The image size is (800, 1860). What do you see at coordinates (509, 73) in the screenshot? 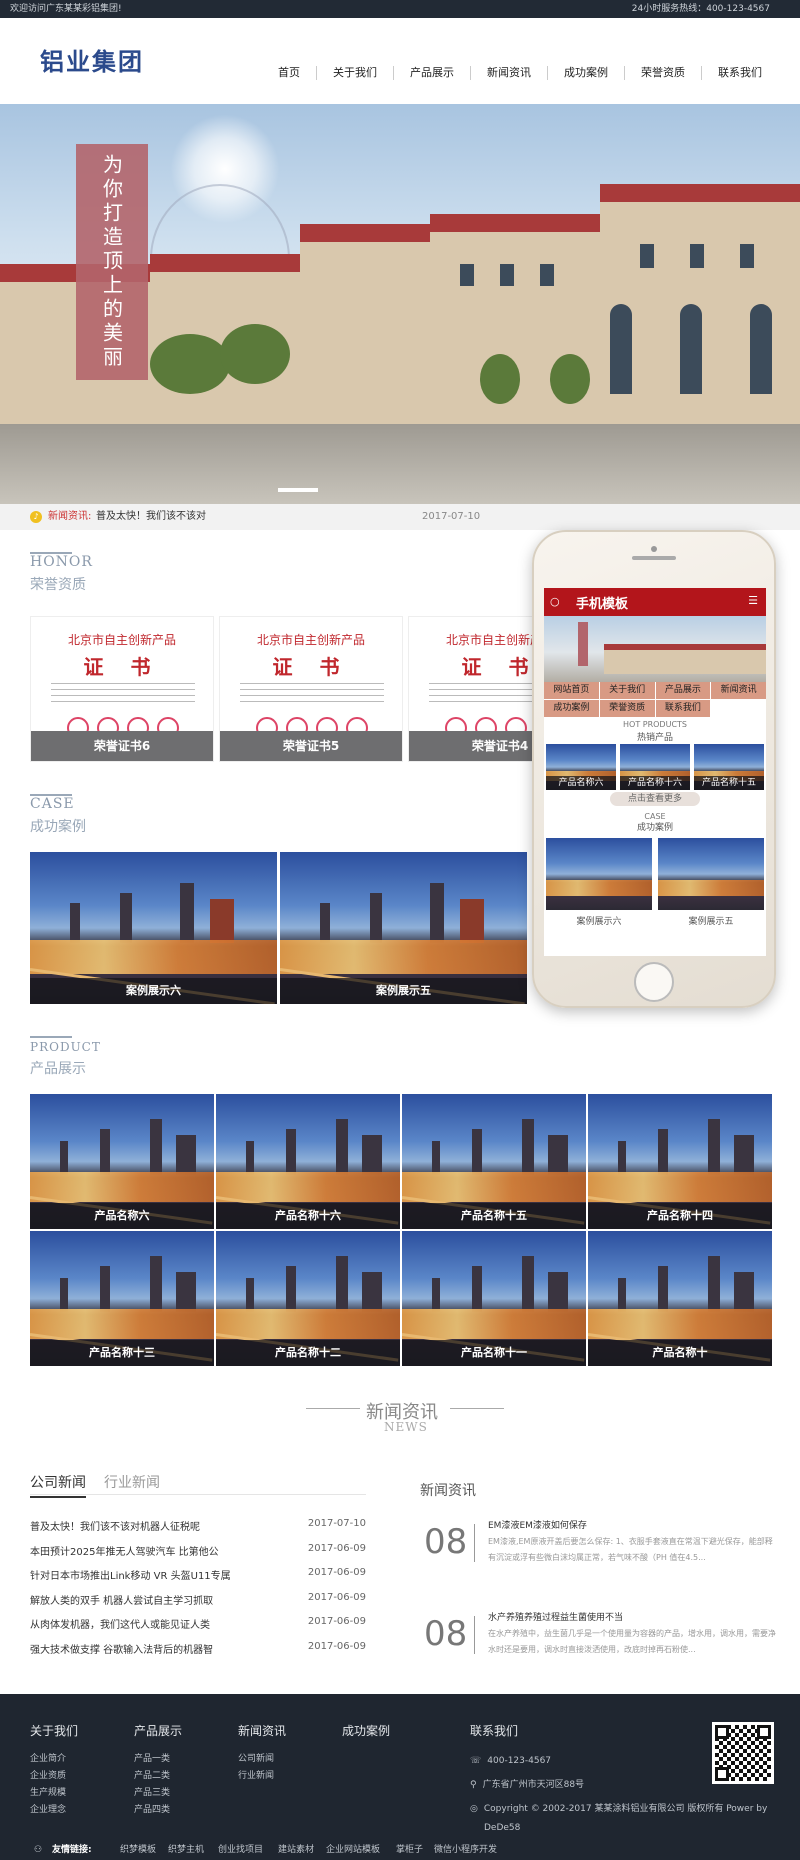
I see `nav-news: 新闻资讯` at bounding box center [509, 73].